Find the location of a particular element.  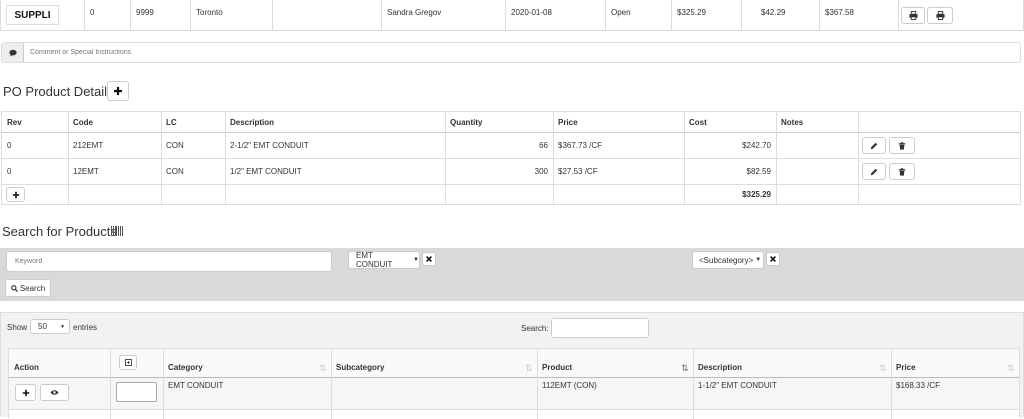

col-cost: Cost is located at coordinates (698, 122).